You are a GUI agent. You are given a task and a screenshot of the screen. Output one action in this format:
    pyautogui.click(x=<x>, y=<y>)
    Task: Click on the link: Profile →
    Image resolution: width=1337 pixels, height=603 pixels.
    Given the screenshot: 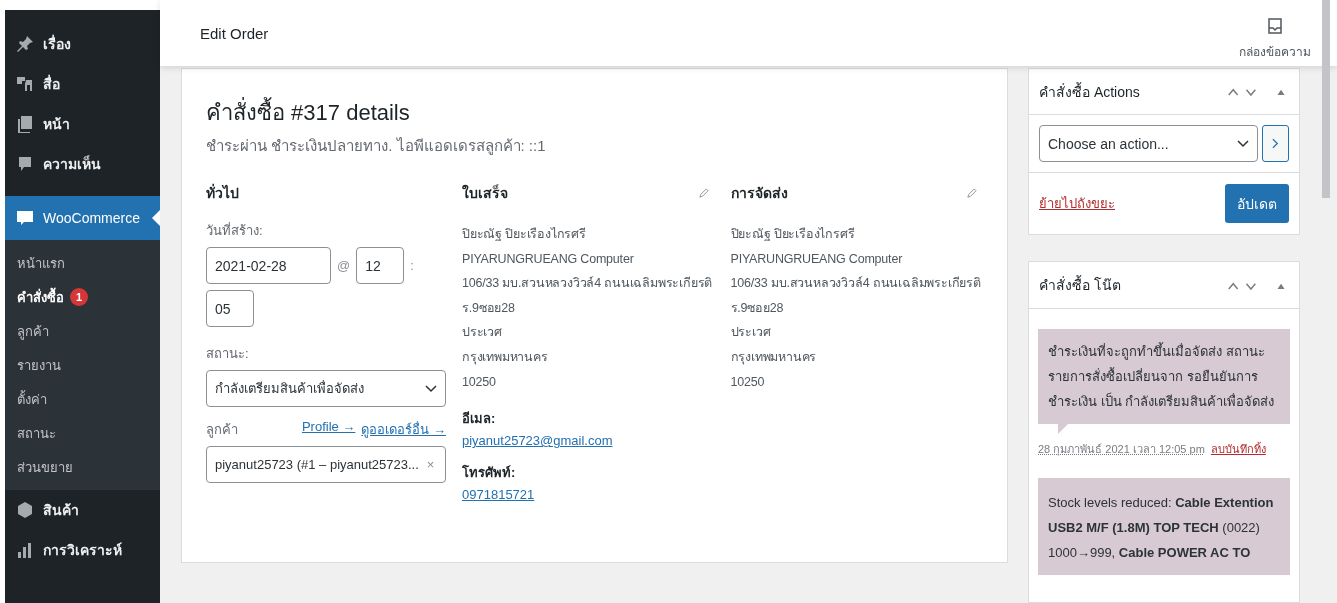 What is the action you would take?
    pyautogui.click(x=328, y=429)
    